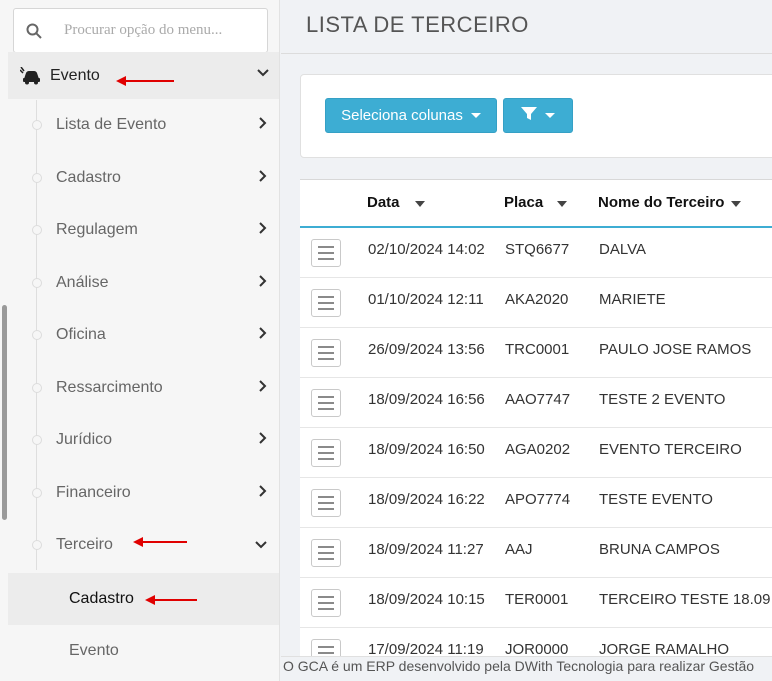  What do you see at coordinates (536, 643) in the screenshot?
I see `table-row: 17/09/2024 11:19 JOR0000 JORGE RAMALHO` at bounding box center [536, 643].